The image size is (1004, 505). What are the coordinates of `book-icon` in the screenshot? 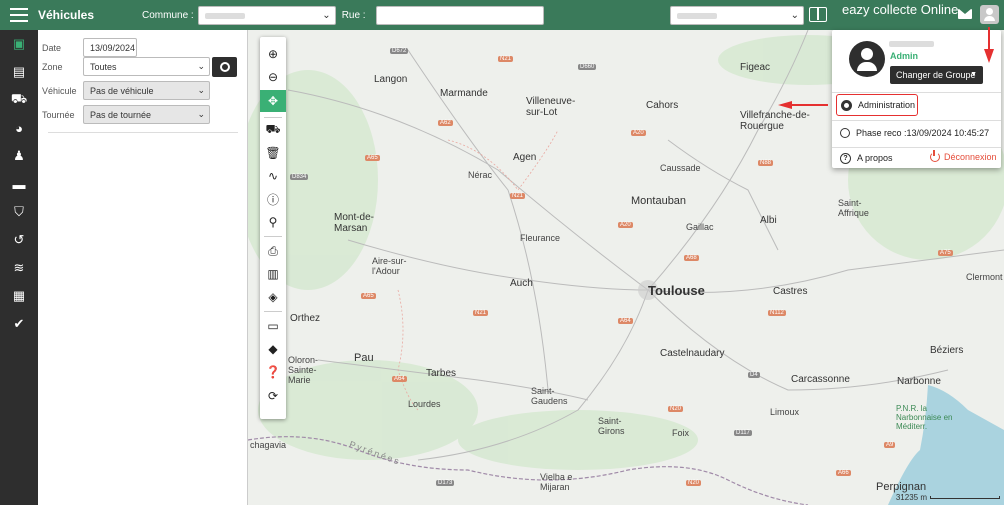 It's located at (818, 14).